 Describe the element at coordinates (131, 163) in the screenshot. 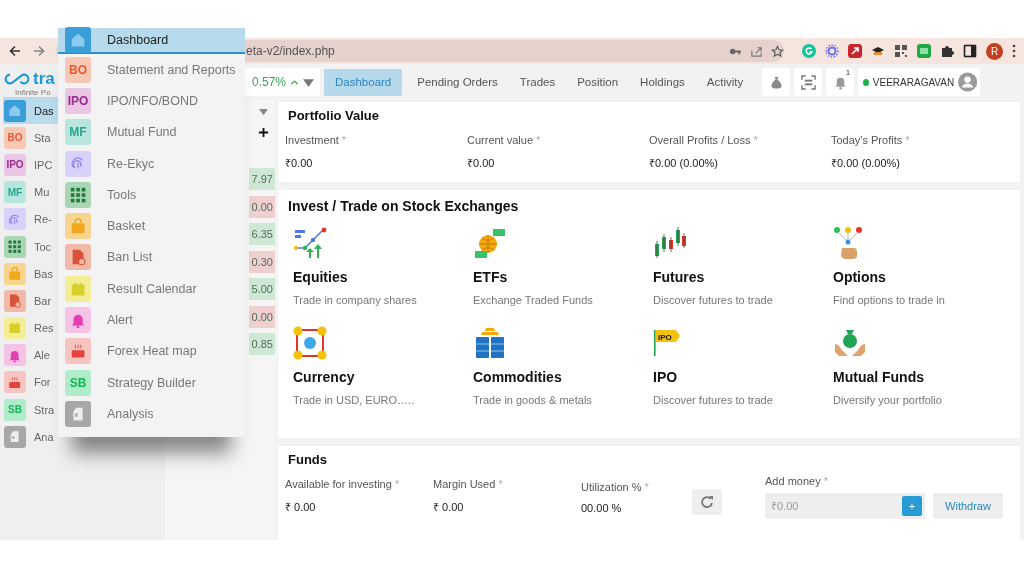

I see `item-label: Re-Ekyc` at that location.